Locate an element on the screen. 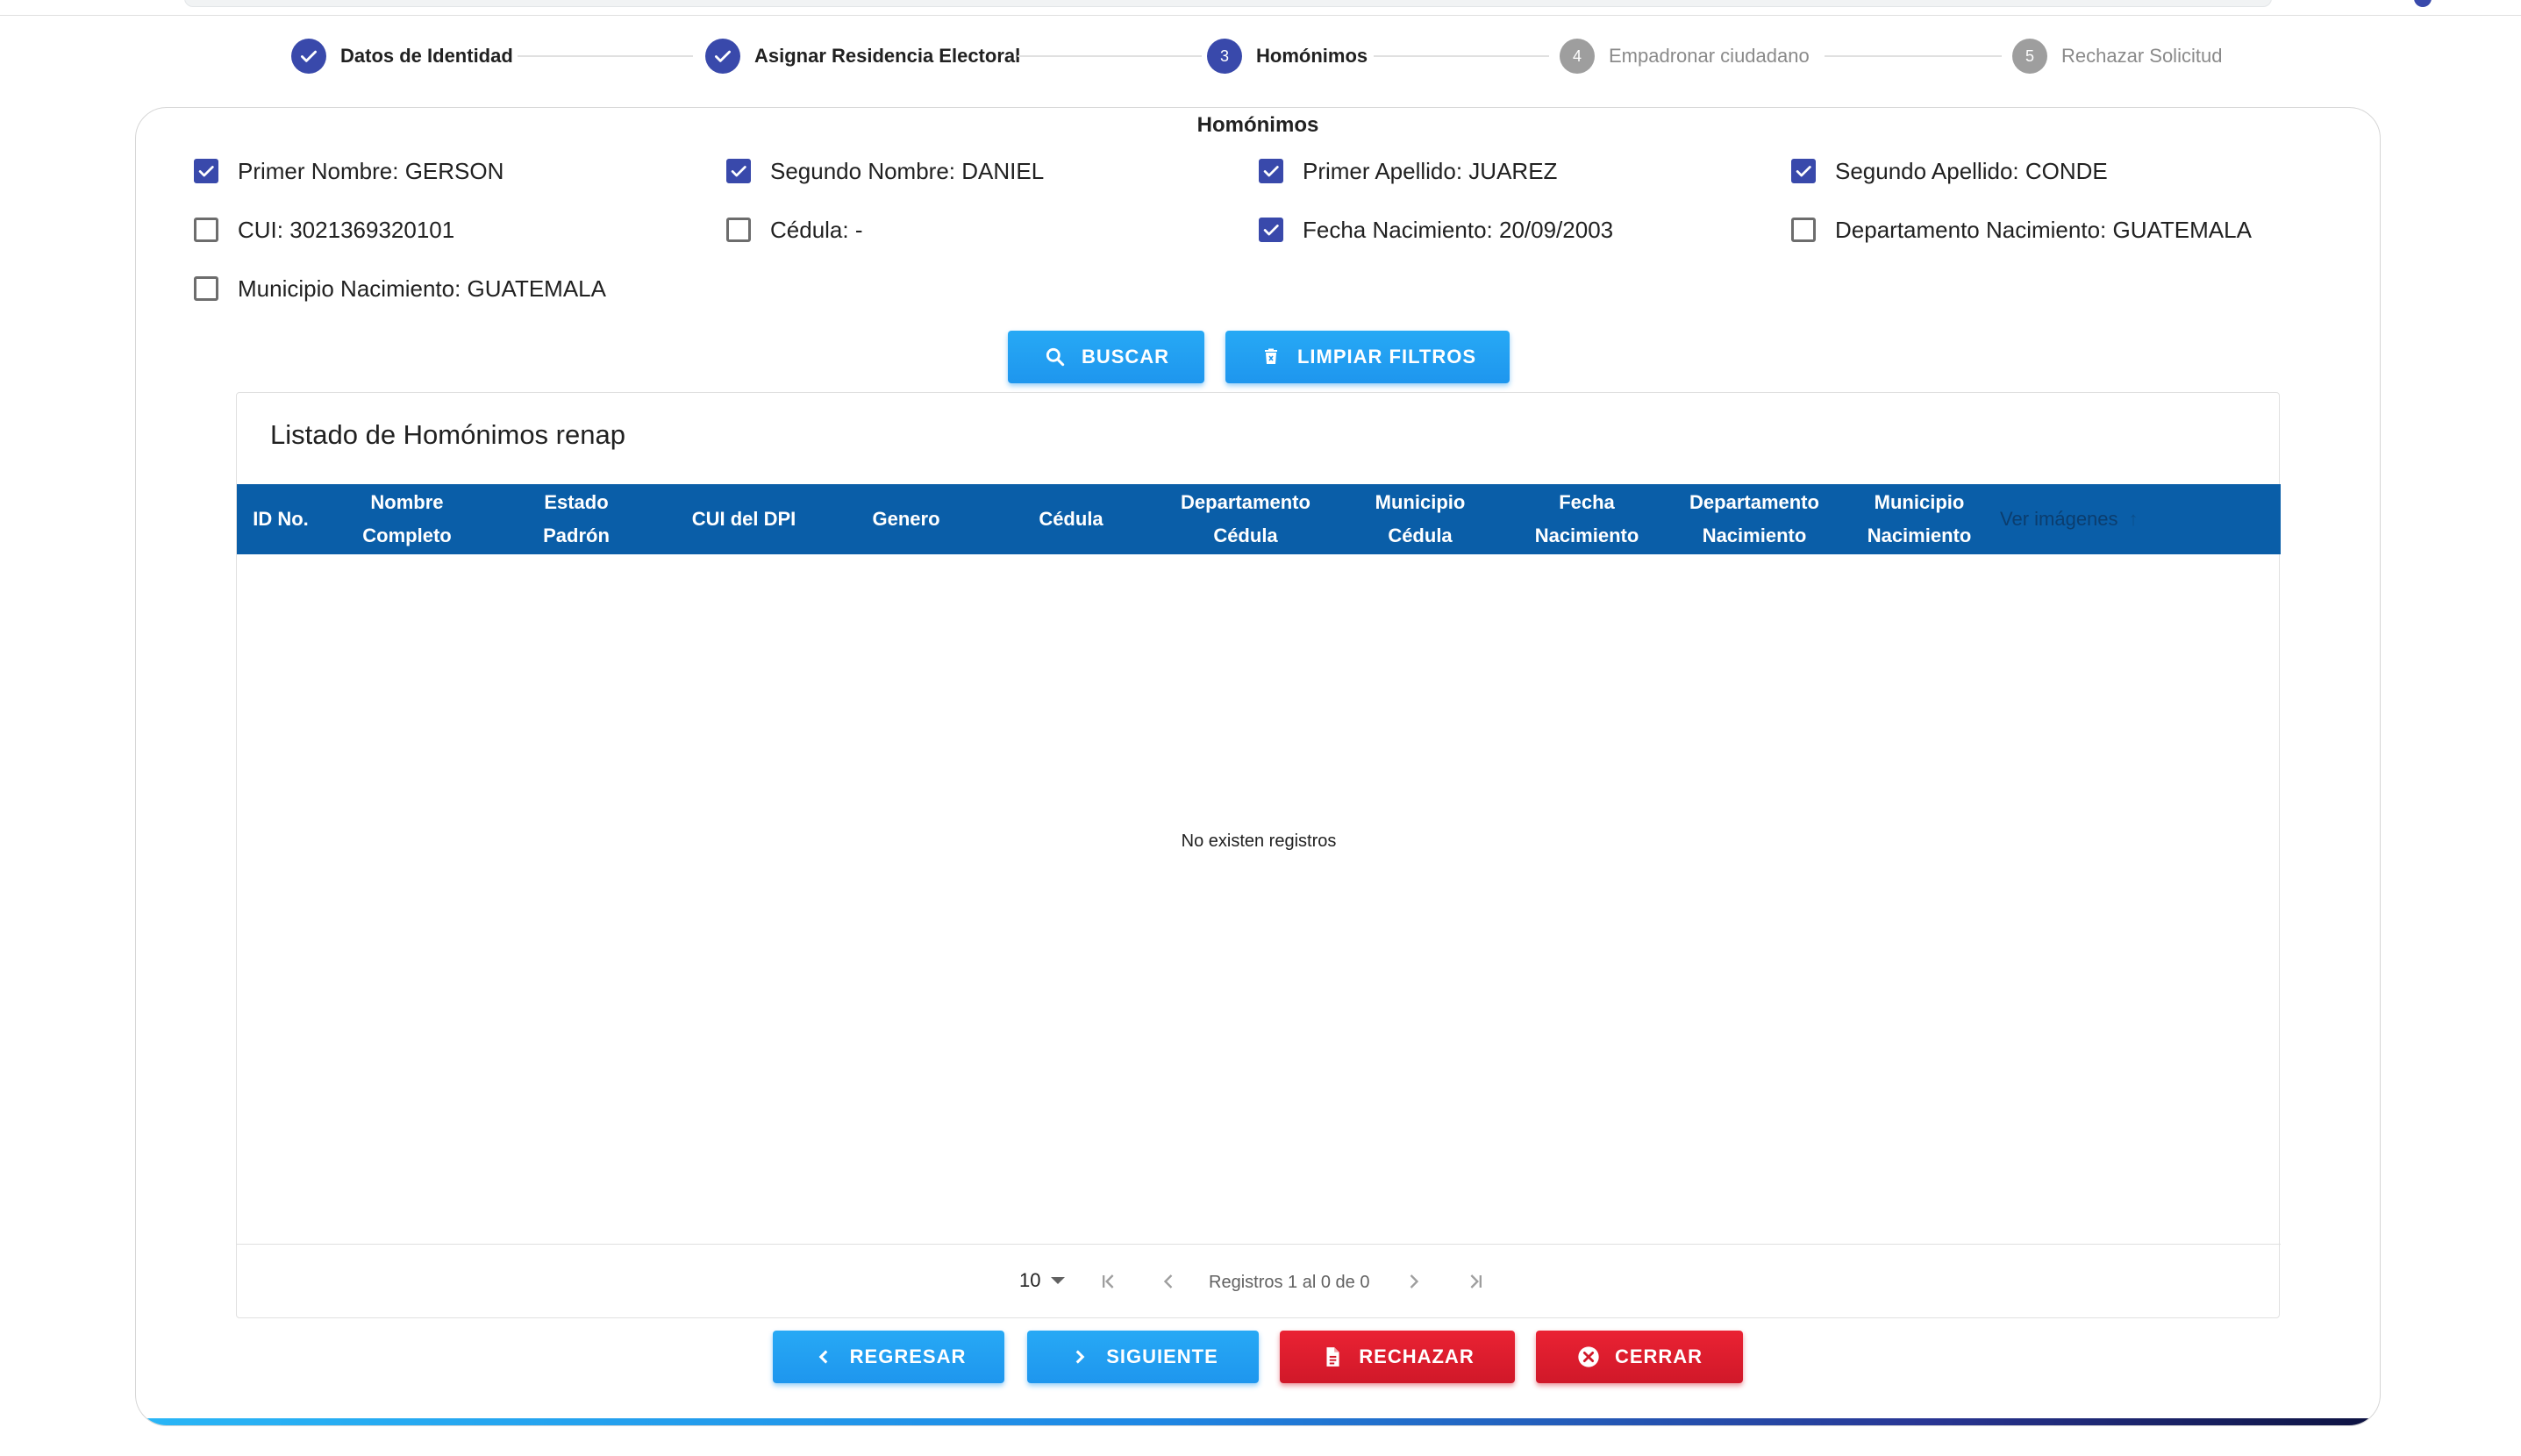 The image size is (2521, 1456). top-search-bar is located at coordinates (1228, 3).